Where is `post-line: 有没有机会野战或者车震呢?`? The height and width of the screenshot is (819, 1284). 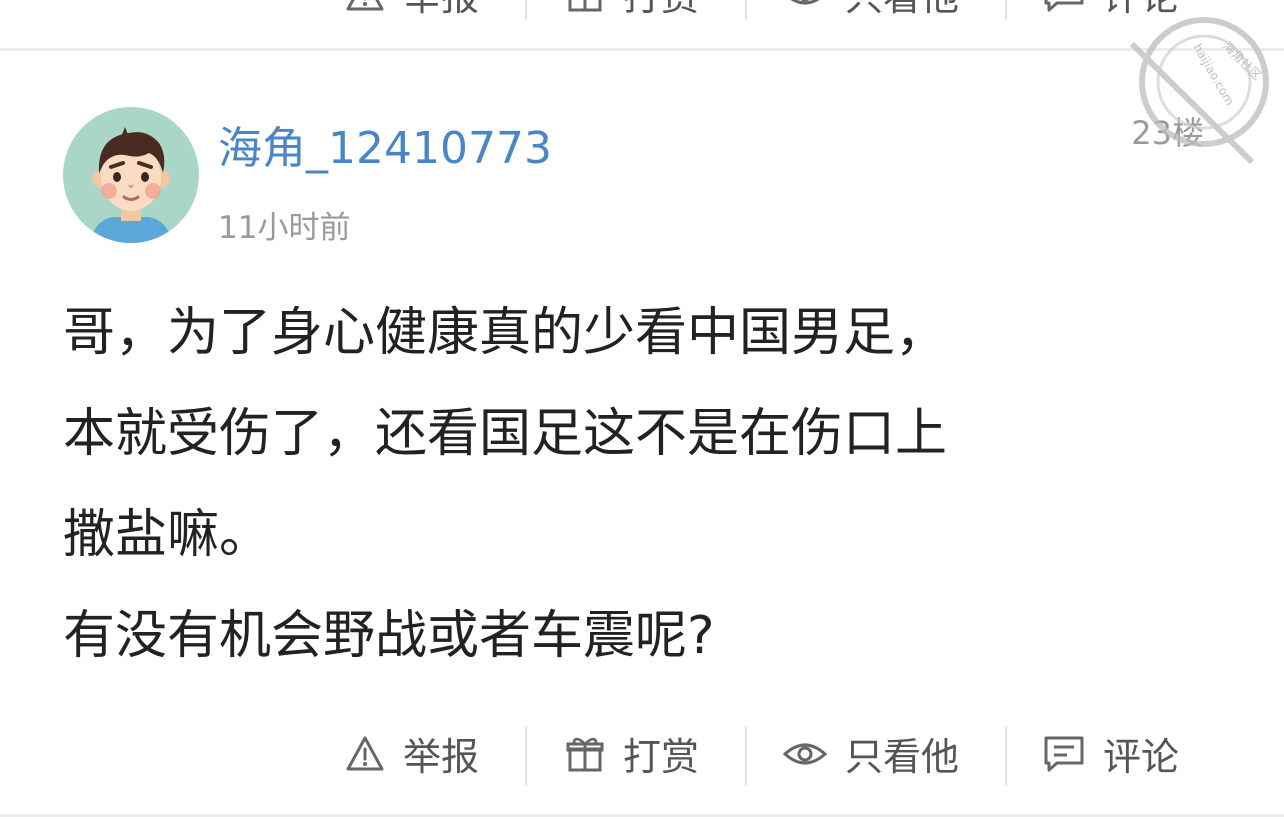
post-line: 有没有机会野战或者车震呢? is located at coordinates (389, 636).